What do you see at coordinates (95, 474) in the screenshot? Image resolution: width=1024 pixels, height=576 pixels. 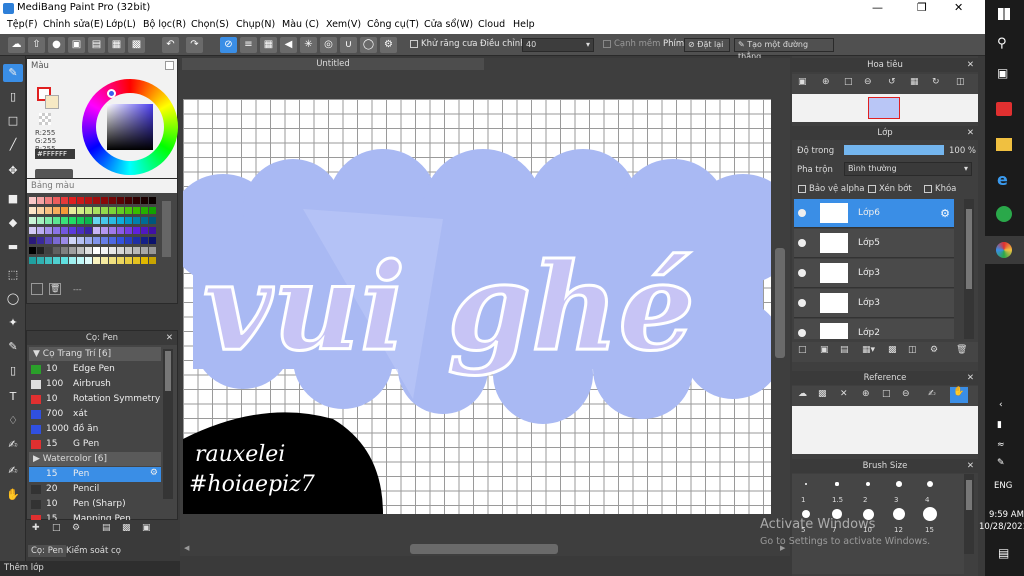 I see `brush-item: 15 Pen ⚙` at bounding box center [95, 474].